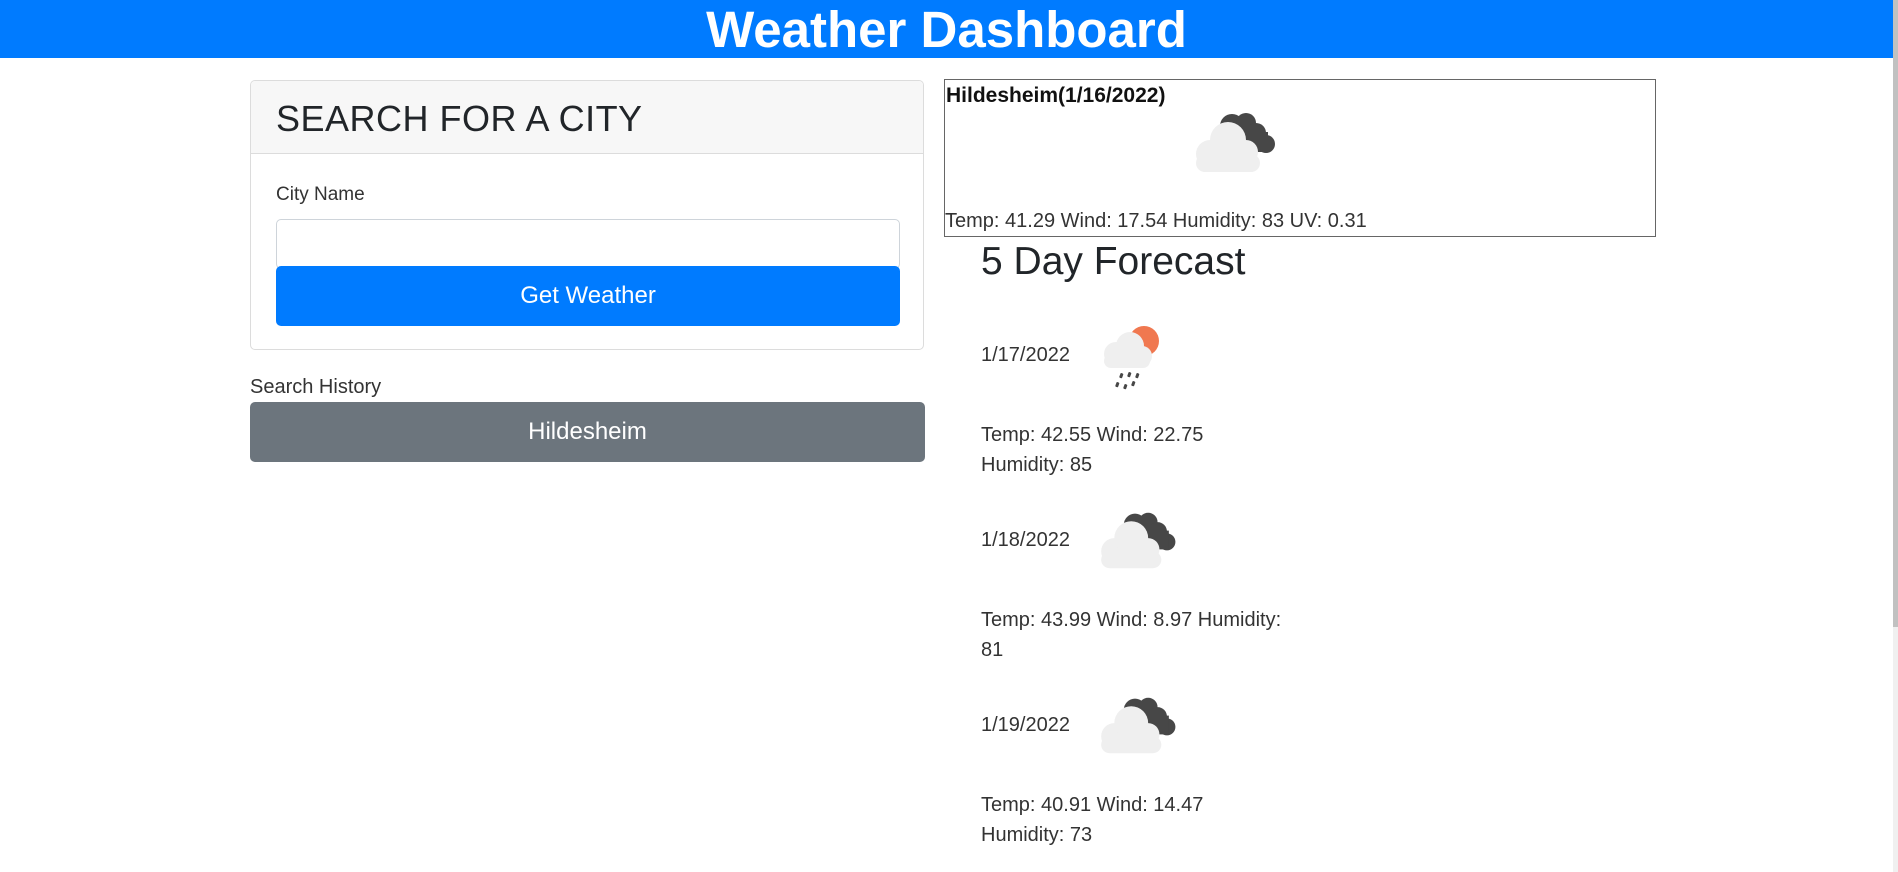 The width and height of the screenshot is (1898, 872). I want to click on history-item-hildesheim: Hildesheim, so click(587, 432).